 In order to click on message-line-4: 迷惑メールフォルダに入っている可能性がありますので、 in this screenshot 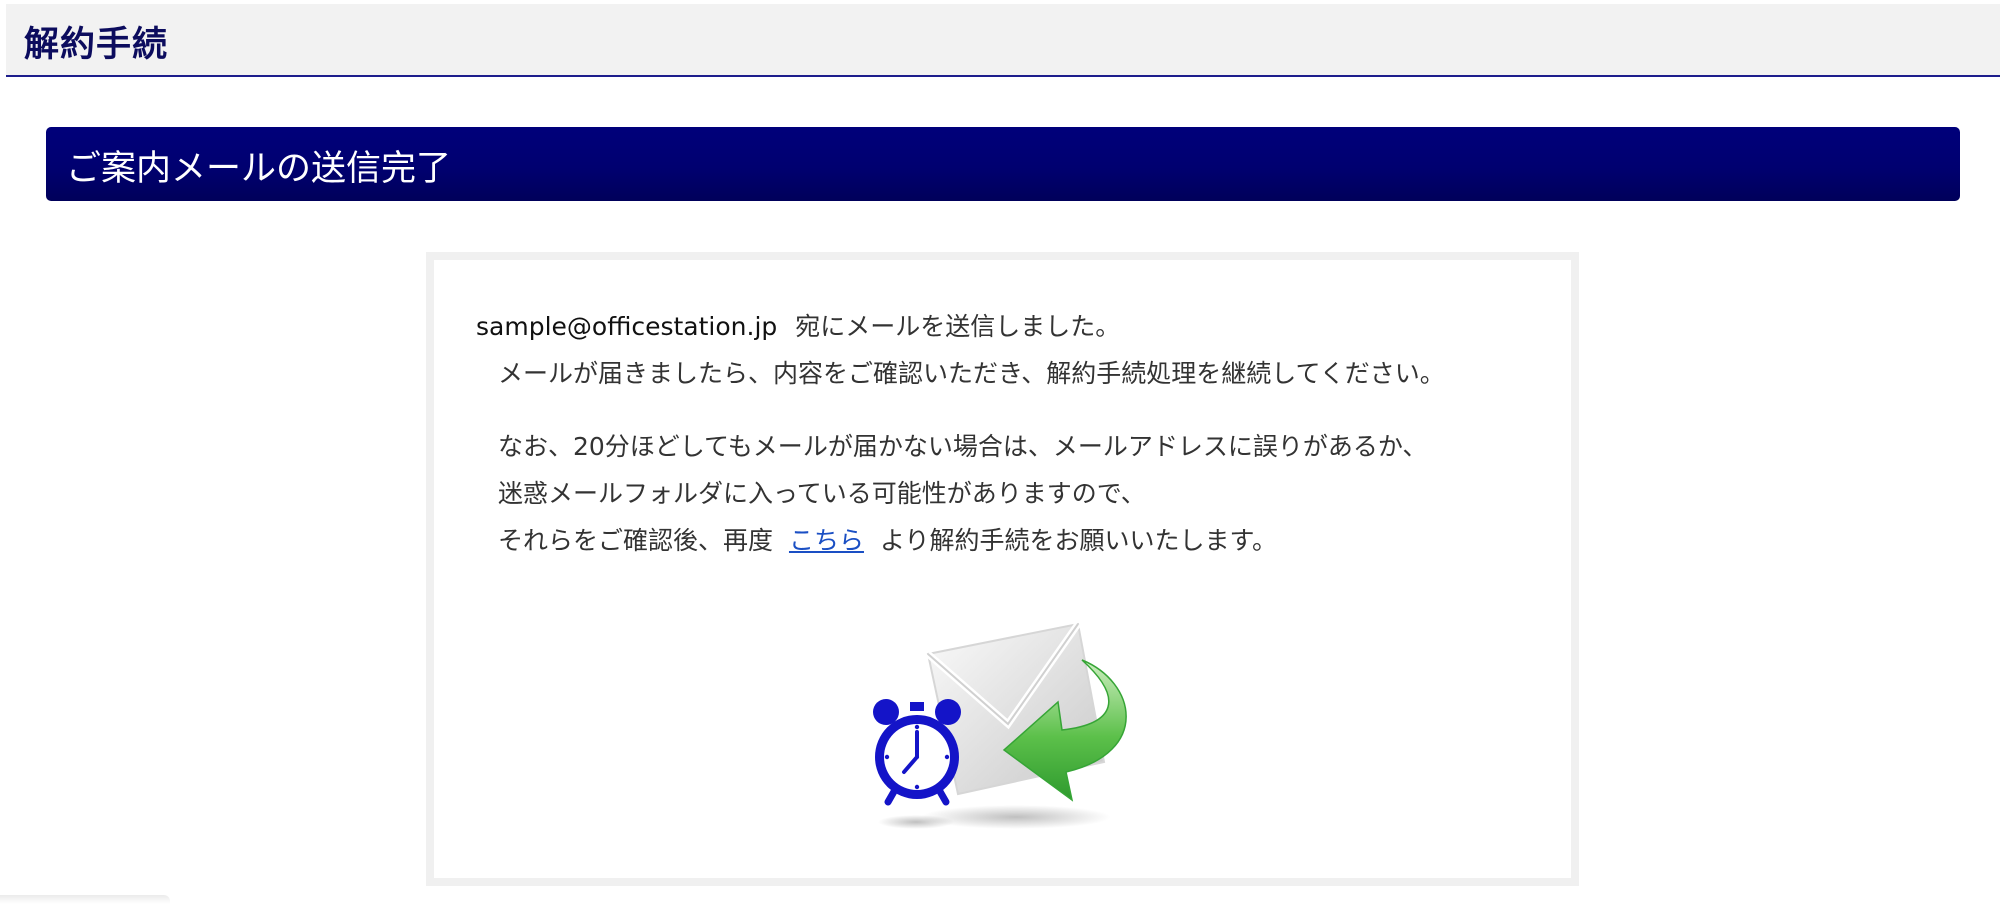, I will do `click(822, 493)`.